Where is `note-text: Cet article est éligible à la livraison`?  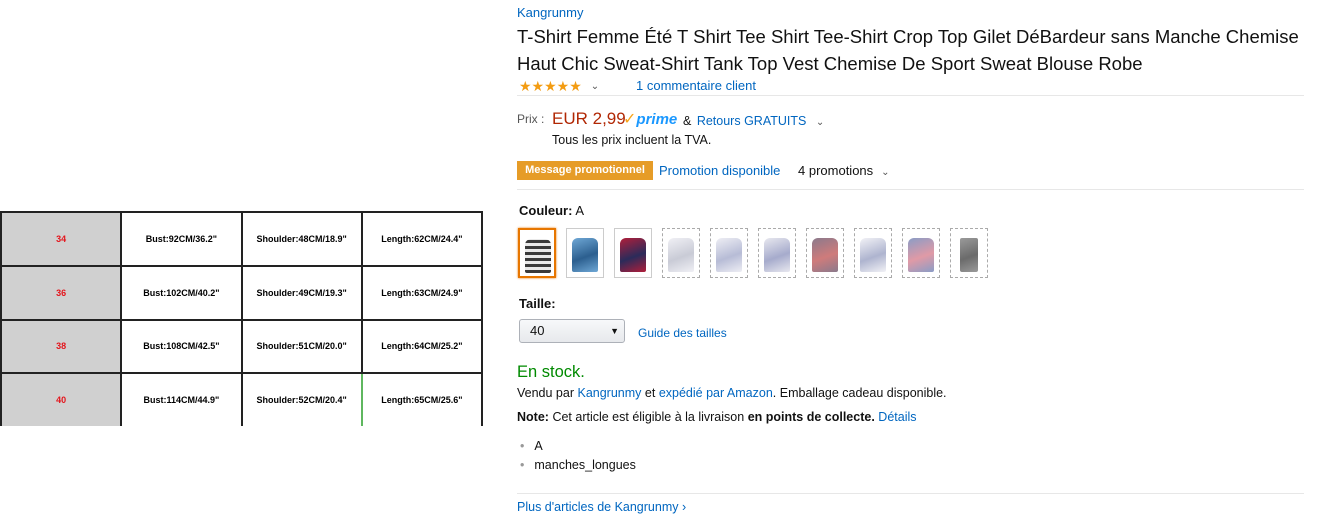 note-text: Cet article est éligible à la livraison is located at coordinates (648, 417).